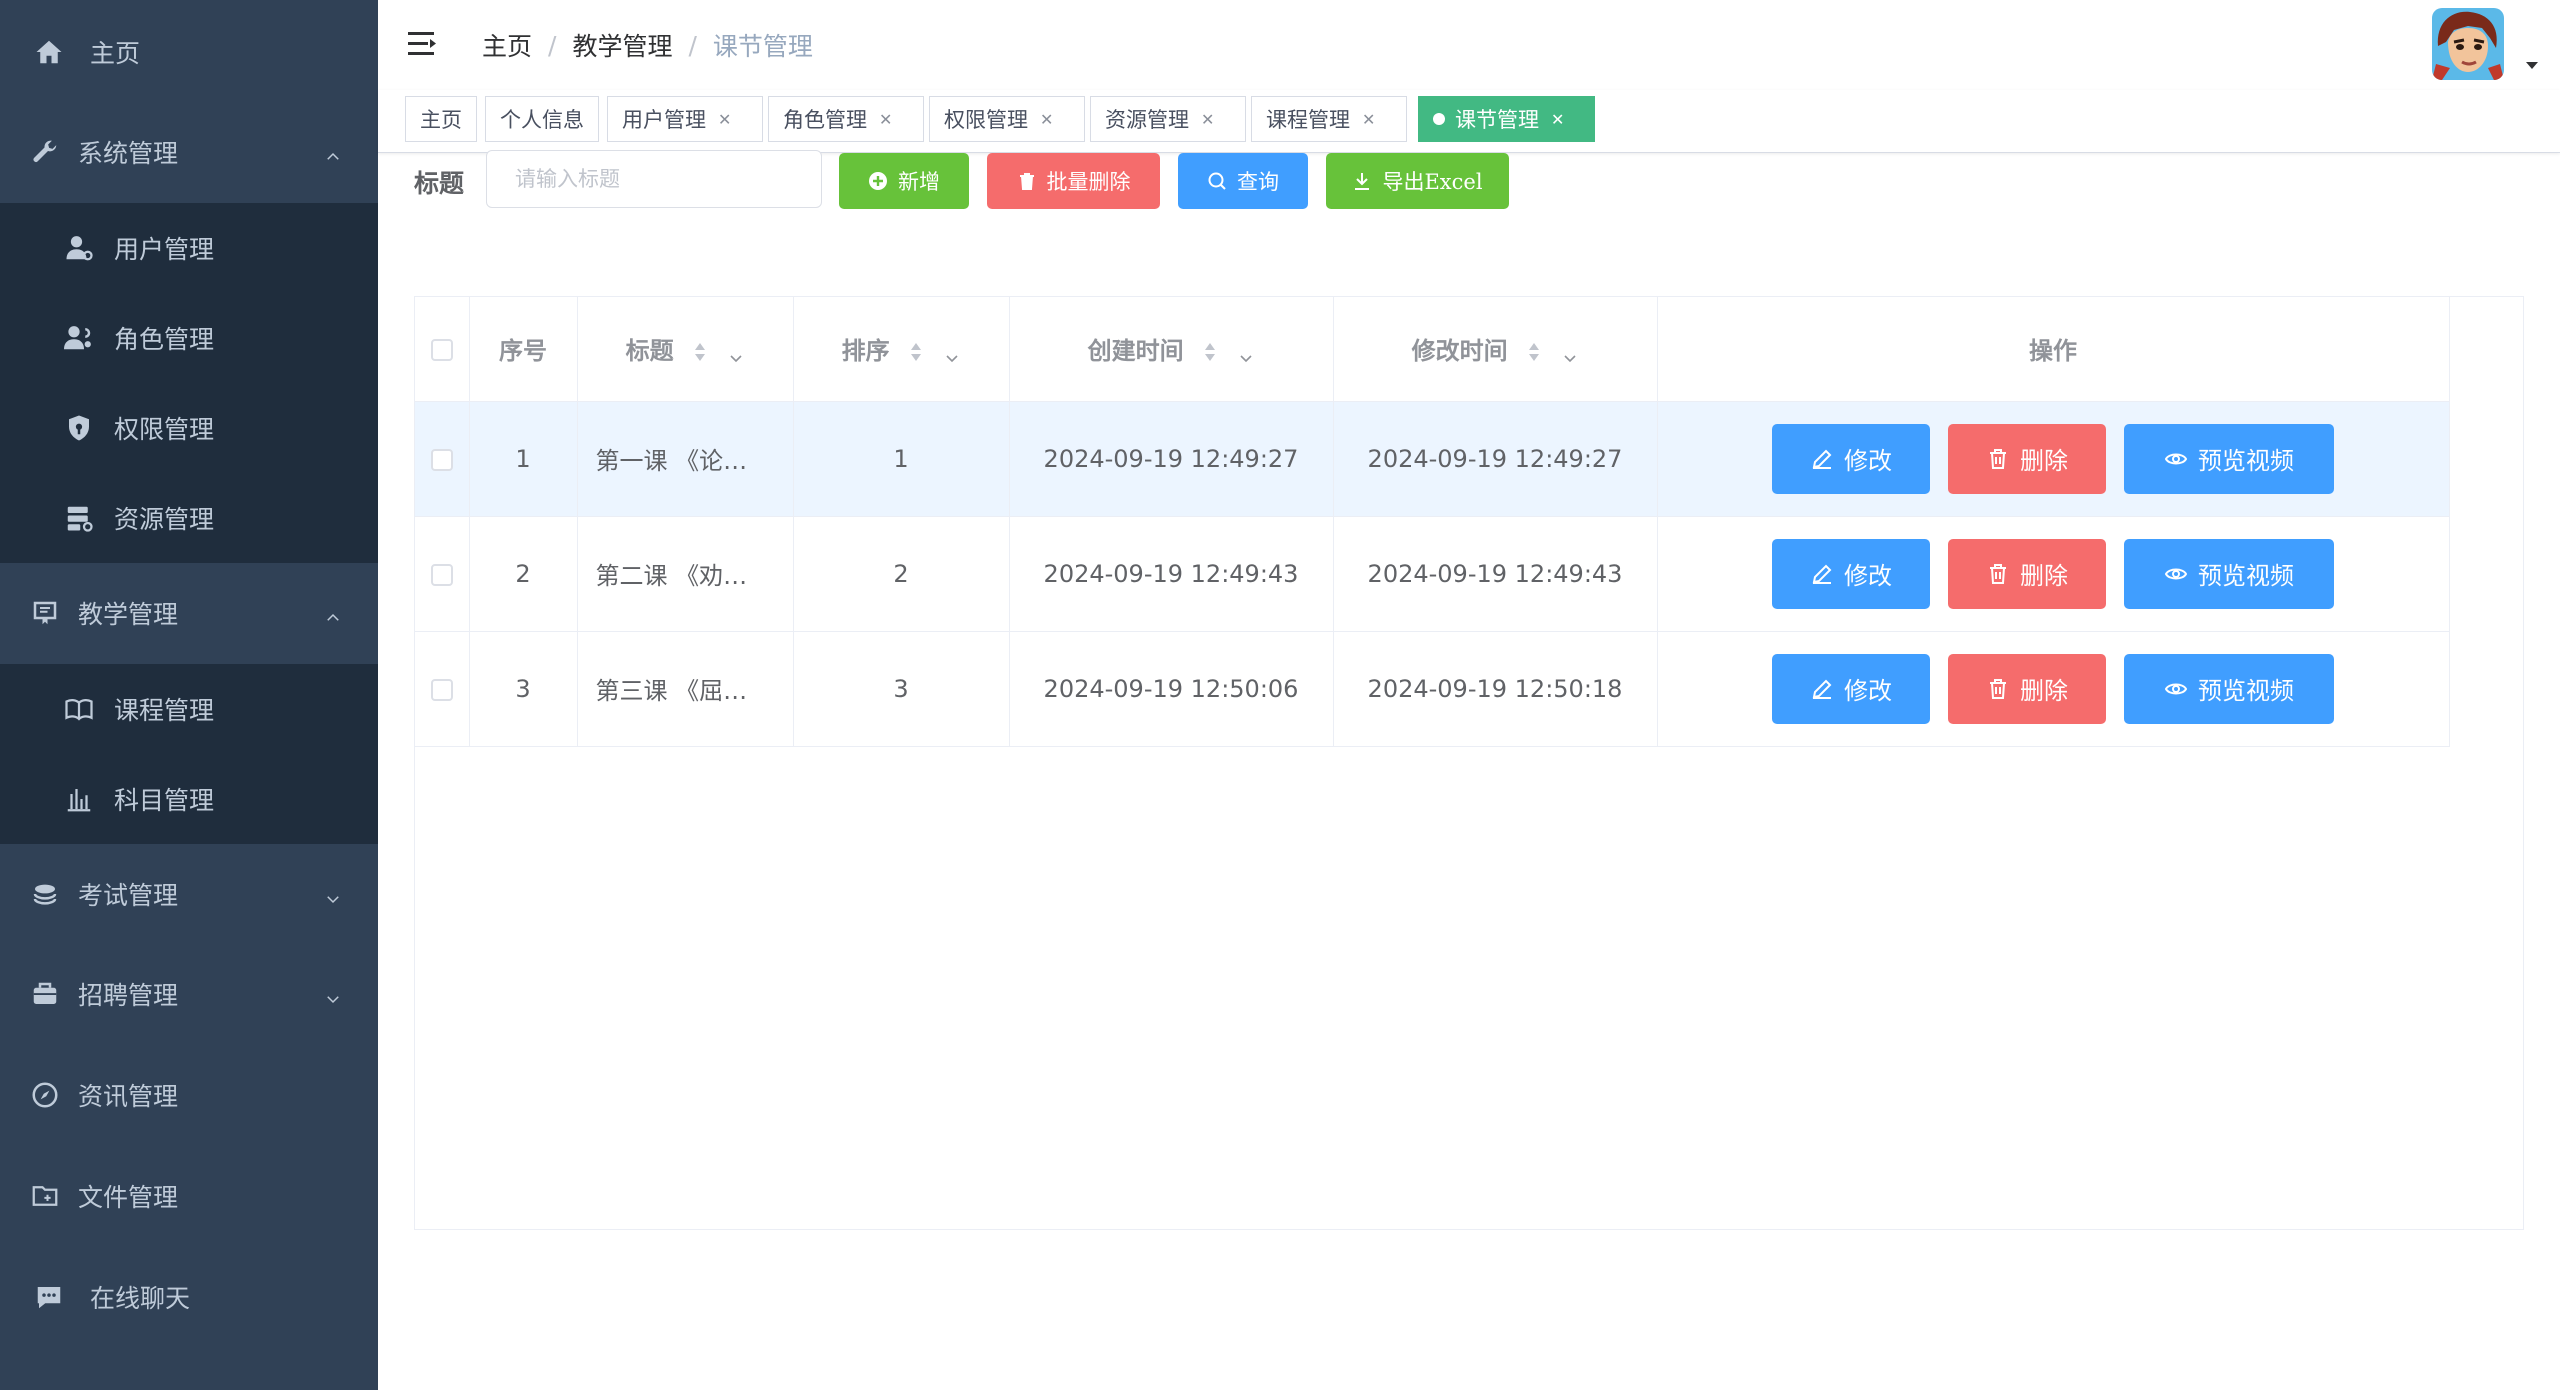 Image resolution: width=2560 pixels, height=1390 pixels. Describe the element at coordinates (1258, 182) in the screenshot. I see `query-button-label: 查询` at that location.